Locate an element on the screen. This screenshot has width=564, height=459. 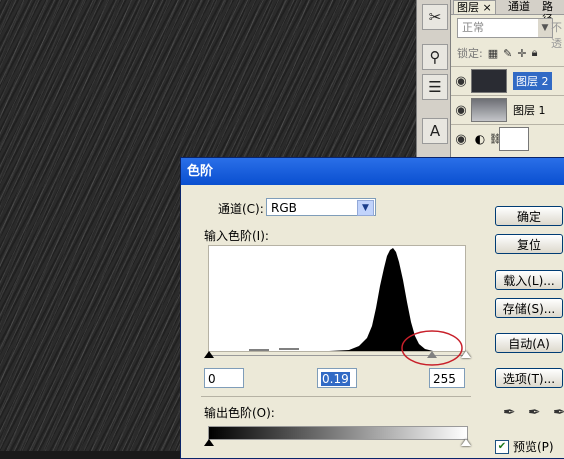
layer-row-1: ◉ 图层 1 is located at coordinates (507, 109).